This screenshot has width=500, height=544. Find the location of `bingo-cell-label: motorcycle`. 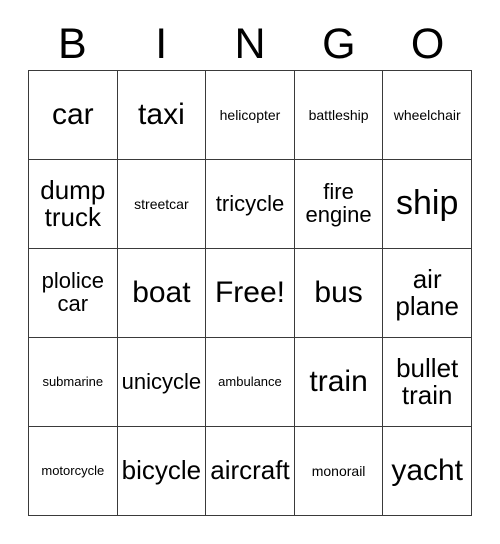

bingo-cell-label: motorcycle is located at coordinates (73, 471).